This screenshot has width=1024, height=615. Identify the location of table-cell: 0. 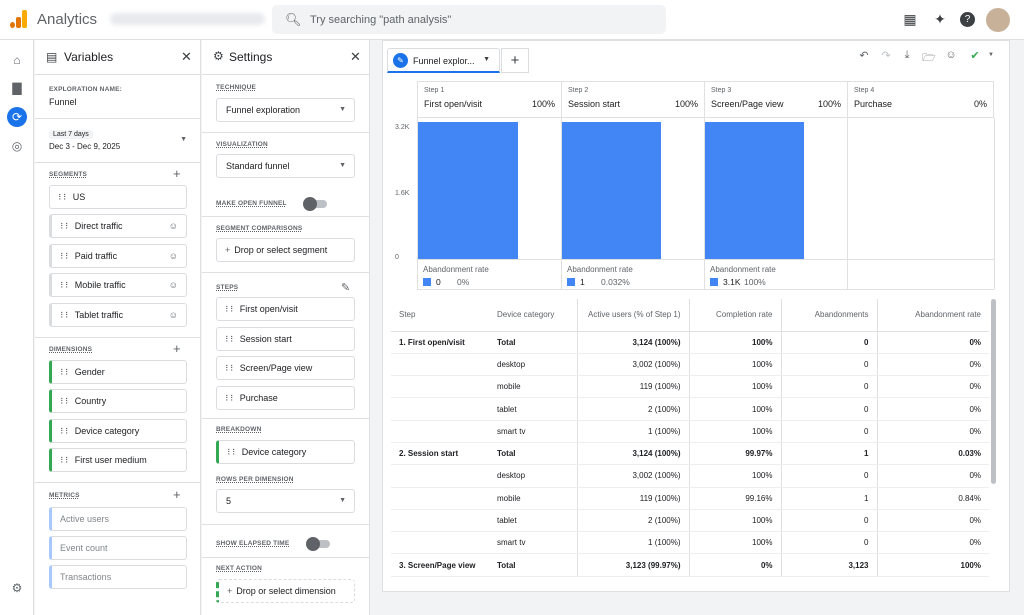
(828, 387).